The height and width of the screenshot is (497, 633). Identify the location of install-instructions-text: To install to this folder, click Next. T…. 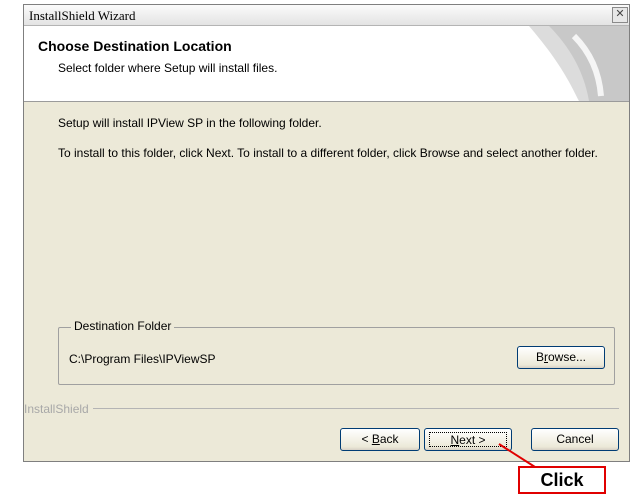
(328, 153).